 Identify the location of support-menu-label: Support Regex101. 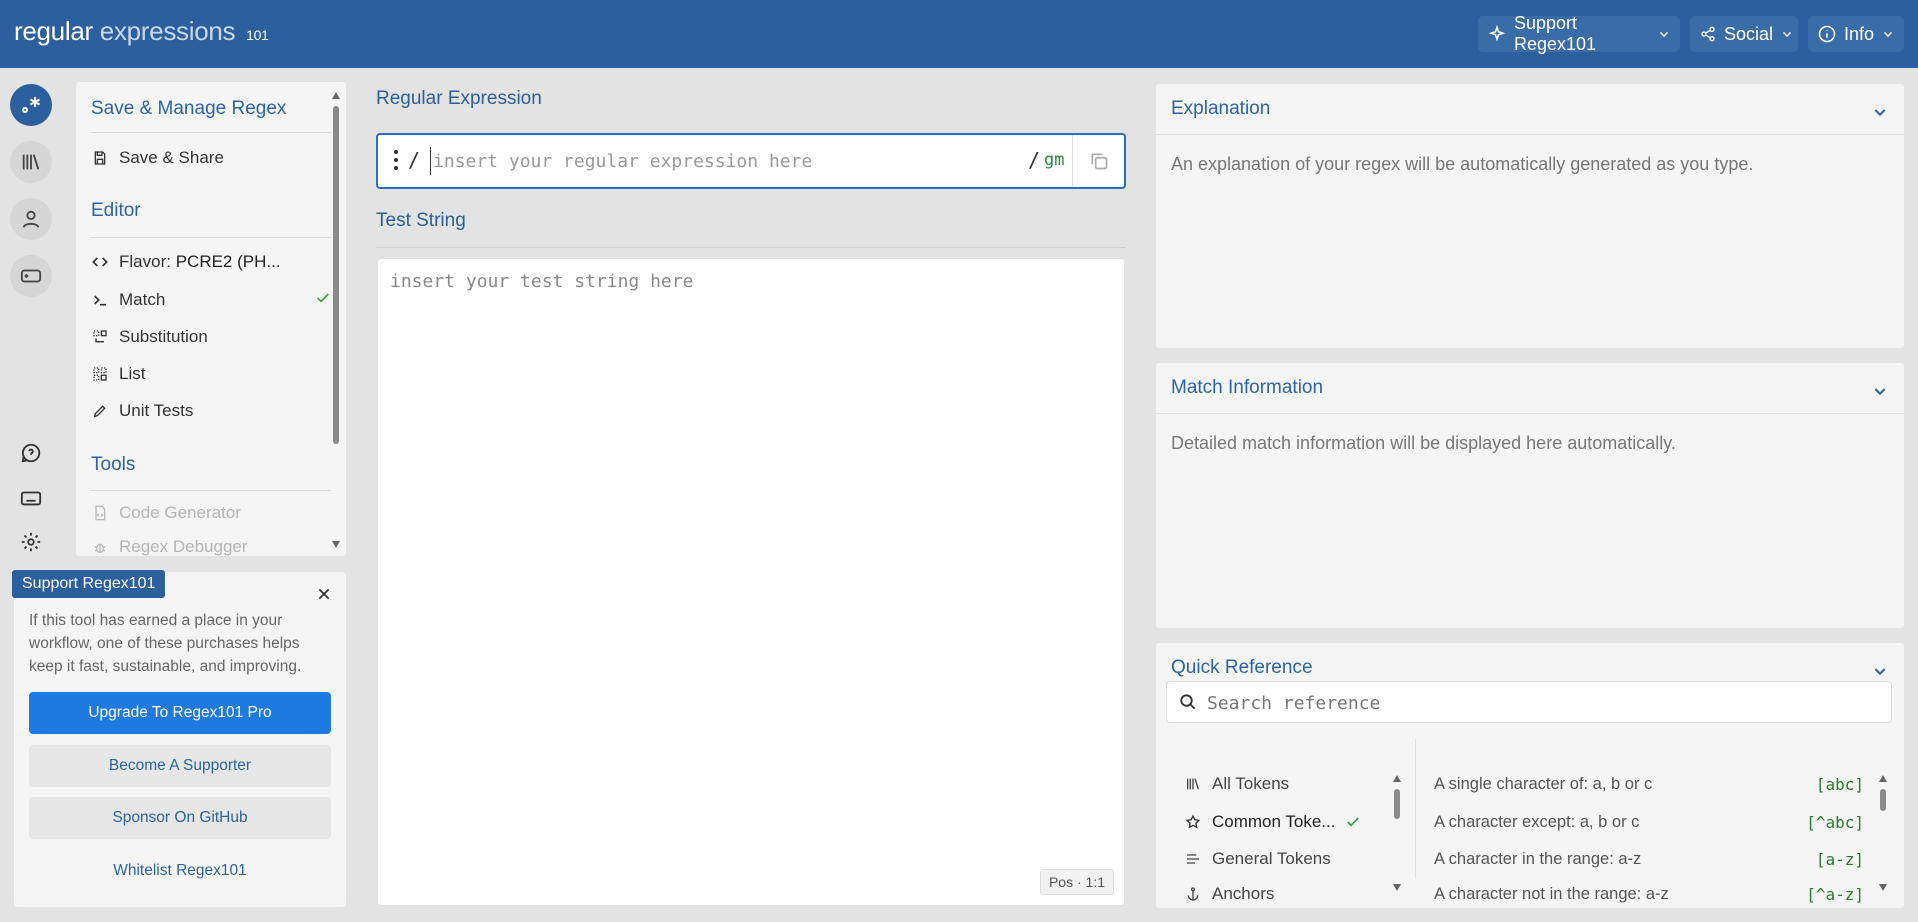
(1555, 33).